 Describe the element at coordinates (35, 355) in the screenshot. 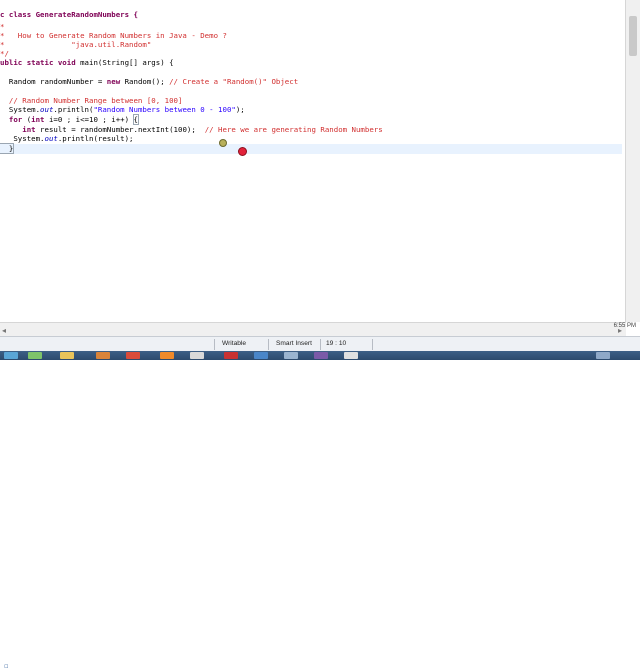

I see `explorer-icon` at that location.